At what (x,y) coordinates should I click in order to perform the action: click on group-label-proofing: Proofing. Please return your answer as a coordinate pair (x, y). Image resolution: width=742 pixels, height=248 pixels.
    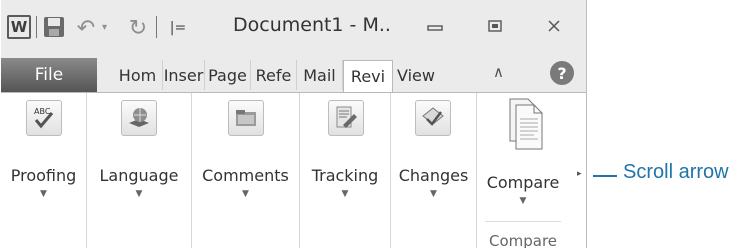
    Looking at the image, I should click on (43, 175).